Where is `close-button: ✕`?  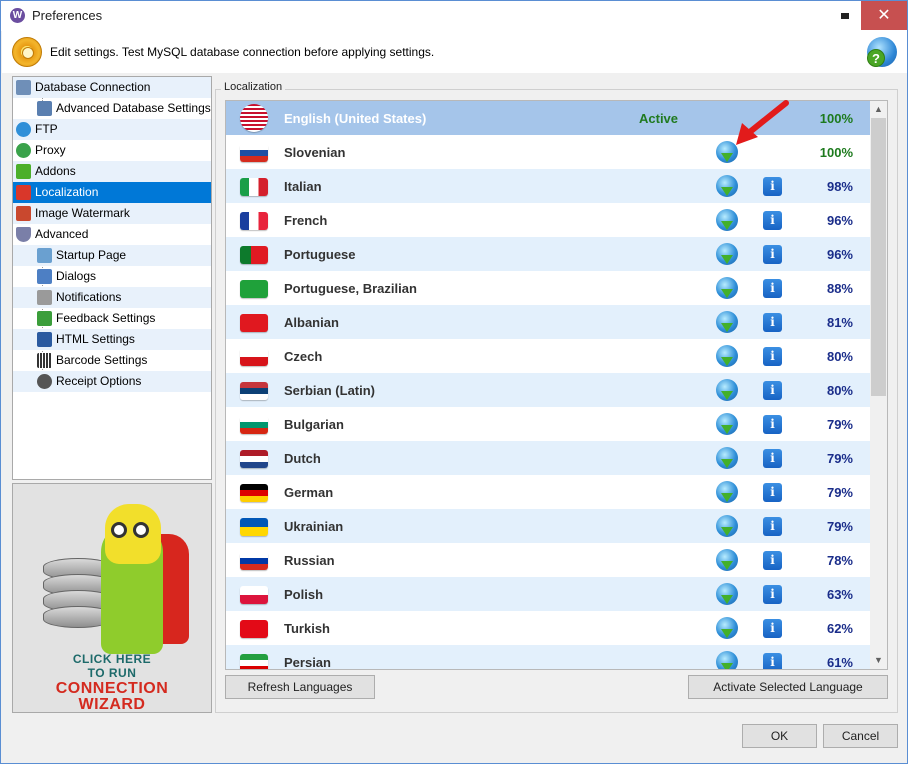
close-button: ✕ is located at coordinates (884, 15).